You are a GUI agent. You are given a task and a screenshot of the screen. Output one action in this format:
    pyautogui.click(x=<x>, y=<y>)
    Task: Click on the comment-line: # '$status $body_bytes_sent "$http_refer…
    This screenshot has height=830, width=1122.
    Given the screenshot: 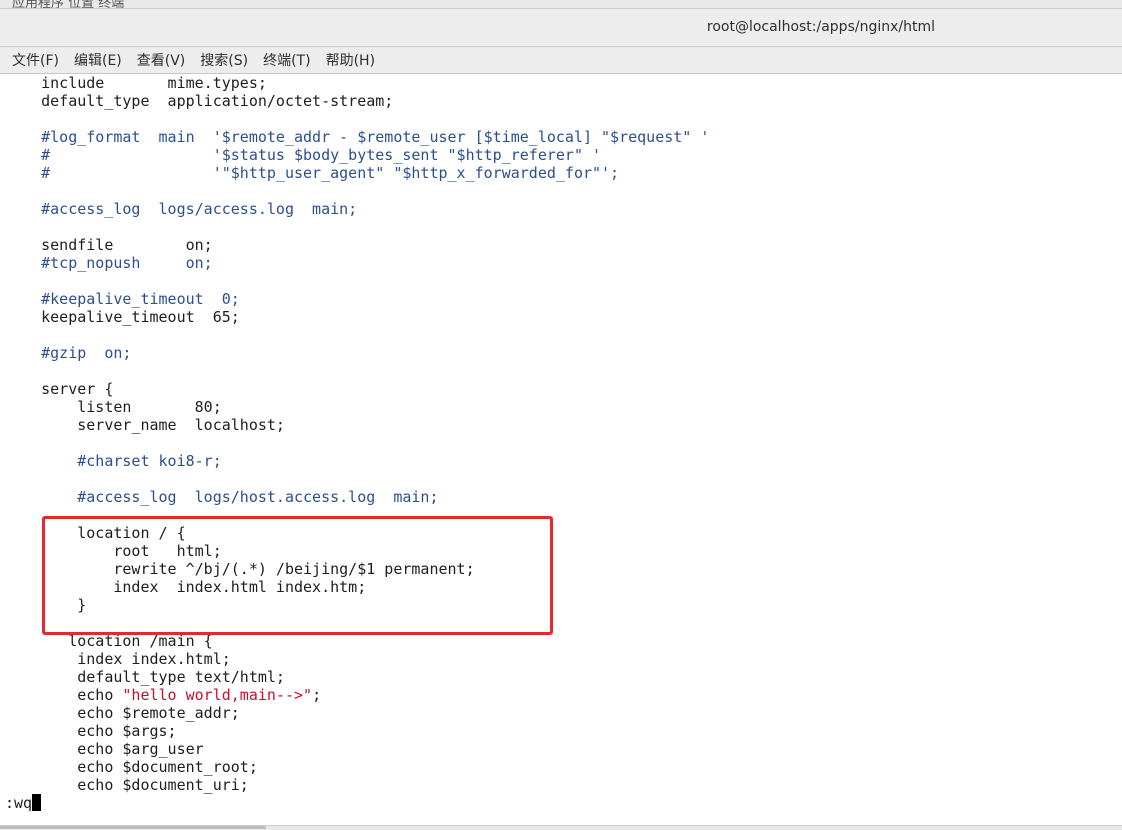 What is the action you would take?
    pyautogui.click(x=303, y=155)
    